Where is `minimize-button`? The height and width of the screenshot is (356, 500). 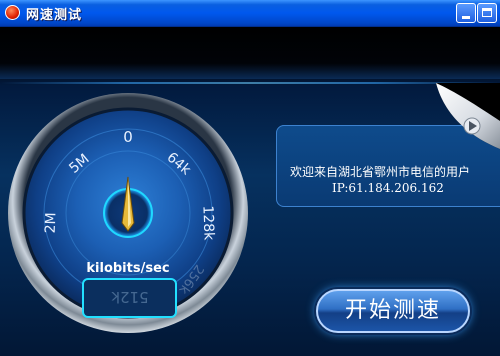 minimize-button is located at coordinates (466, 13).